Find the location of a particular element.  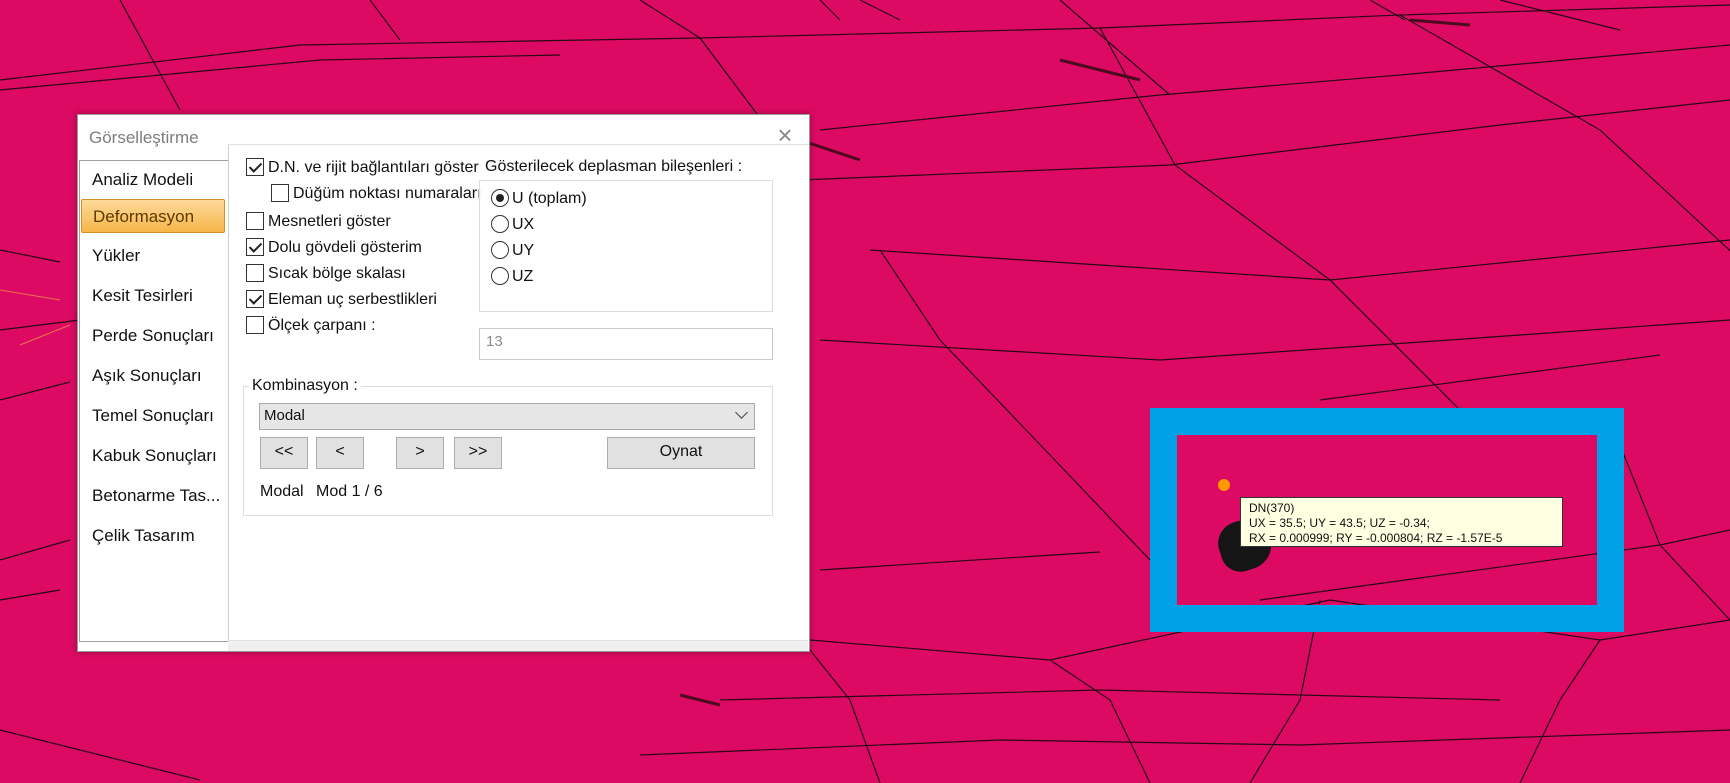

option-label: Eleman uç serbestlikleri is located at coordinates (352, 299).